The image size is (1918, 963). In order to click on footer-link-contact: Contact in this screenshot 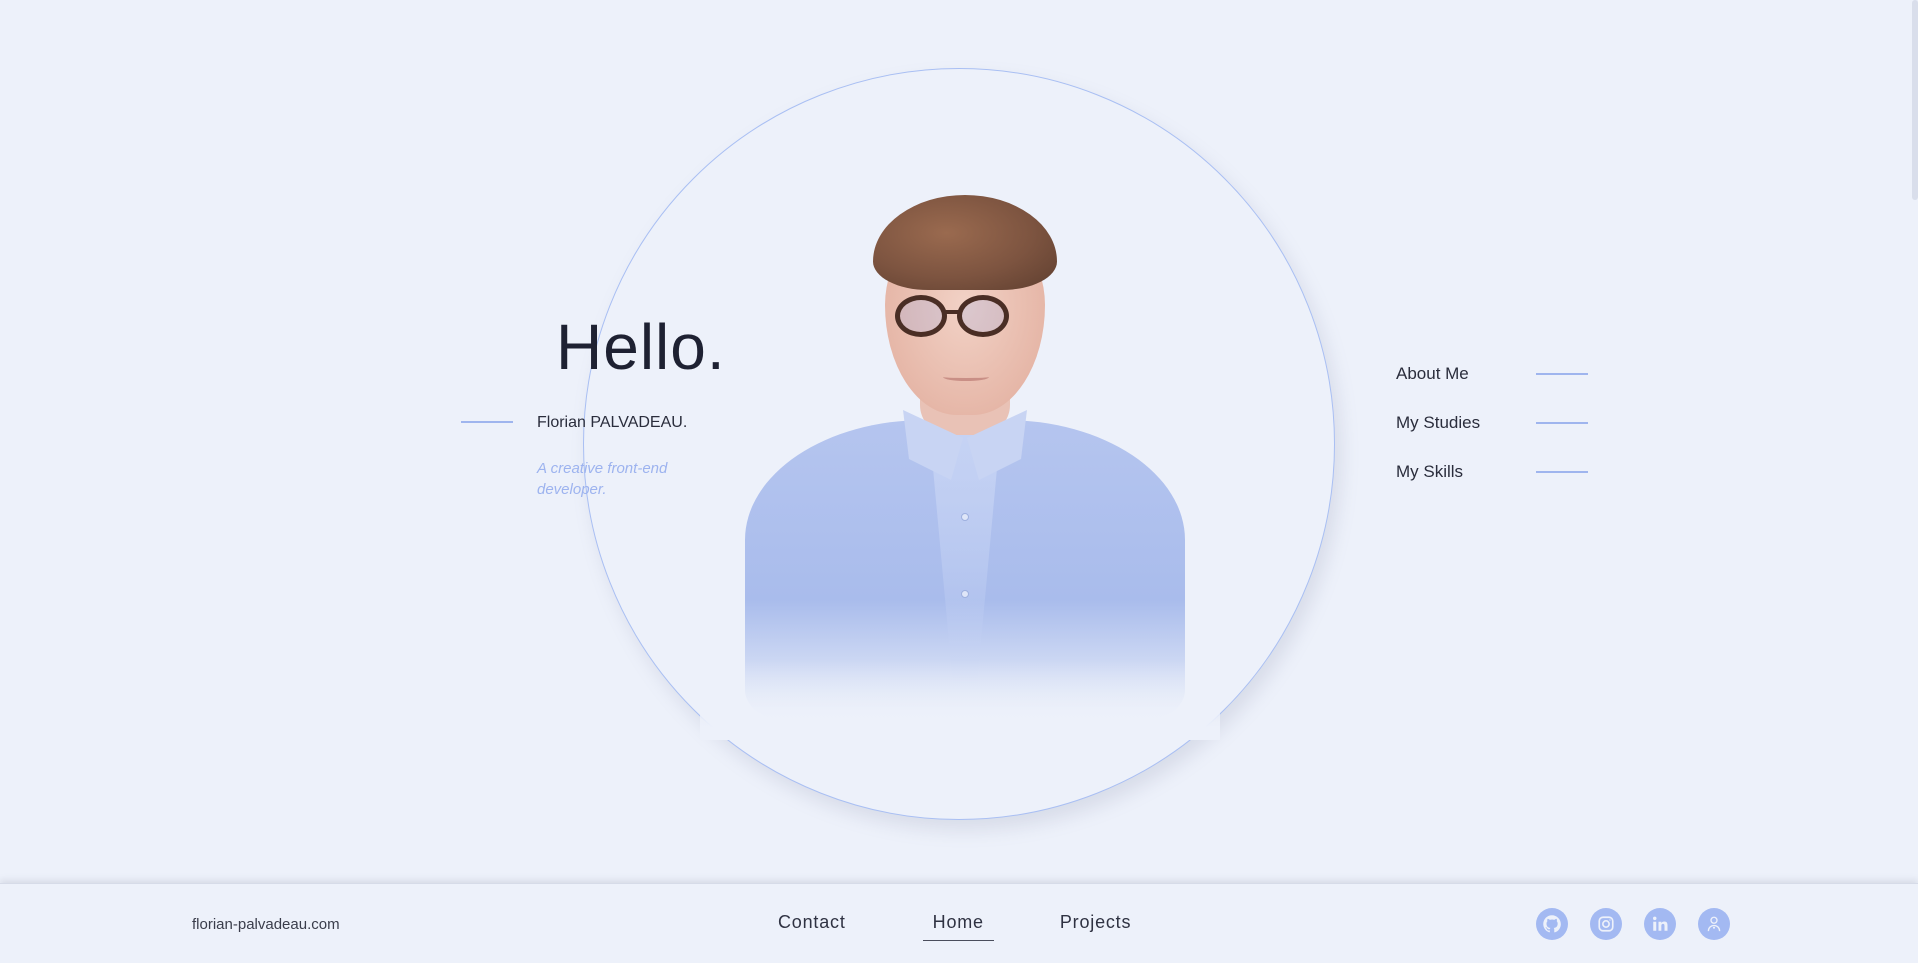, I will do `click(812, 923)`.